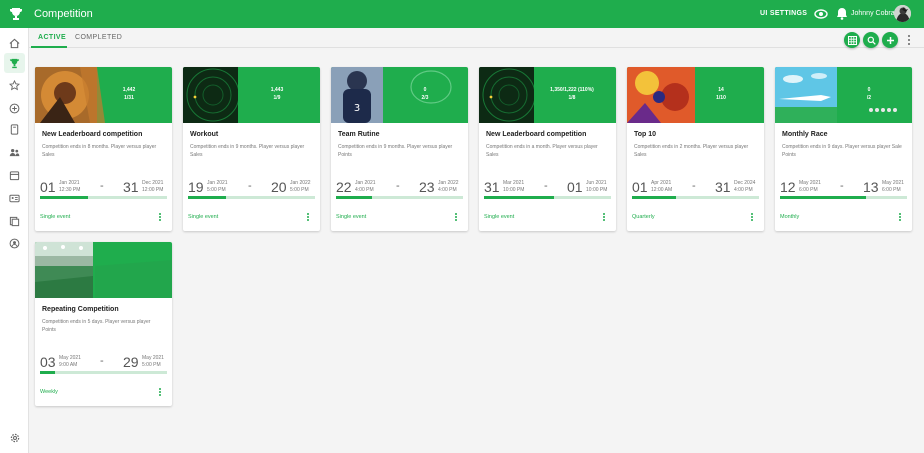 The width and height of the screenshot is (924, 453). I want to click on tab-completed: COMPLETED, so click(98, 37).